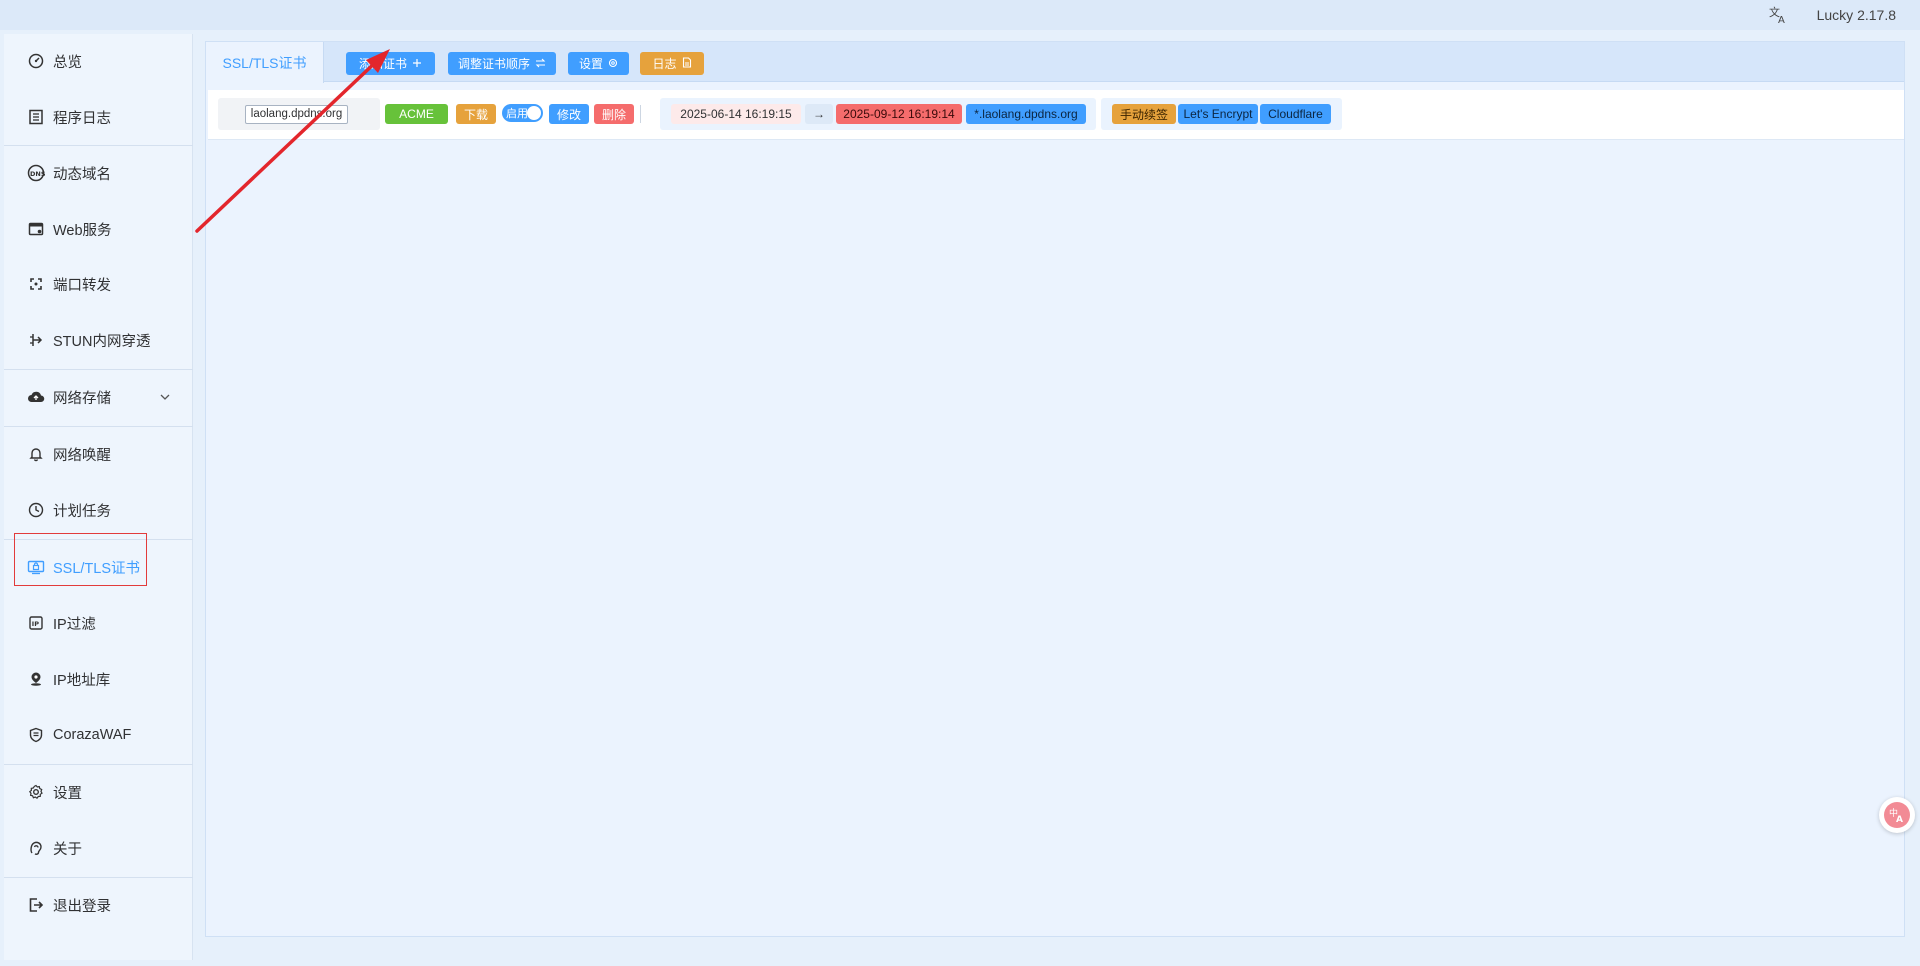 This screenshot has width=1920, height=966. I want to click on dns-icon: DNS, so click(36, 173).